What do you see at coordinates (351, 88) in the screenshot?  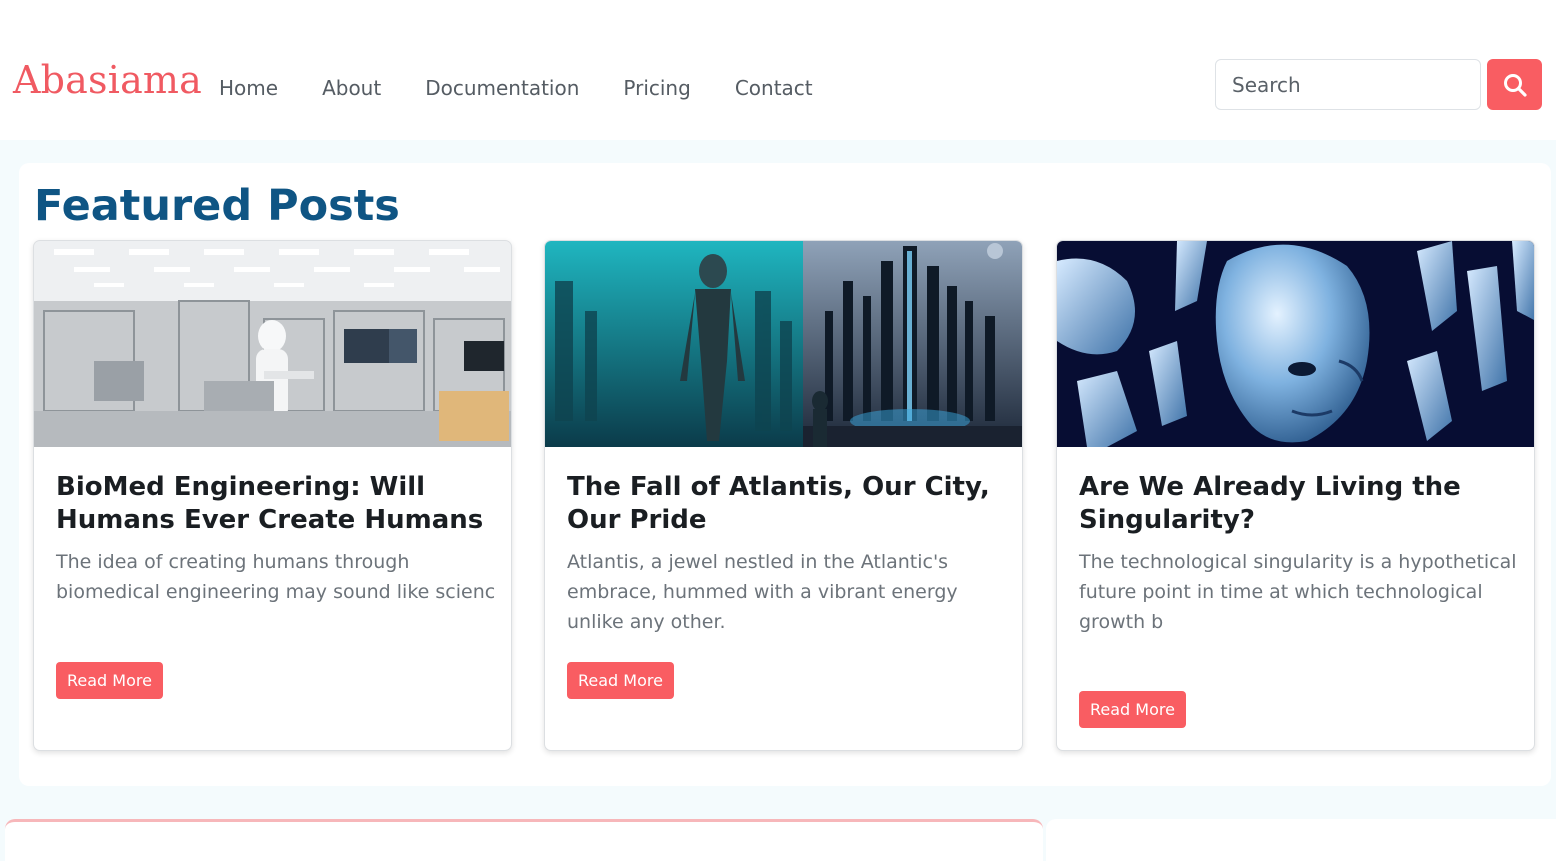 I see `nav-link-about: About` at bounding box center [351, 88].